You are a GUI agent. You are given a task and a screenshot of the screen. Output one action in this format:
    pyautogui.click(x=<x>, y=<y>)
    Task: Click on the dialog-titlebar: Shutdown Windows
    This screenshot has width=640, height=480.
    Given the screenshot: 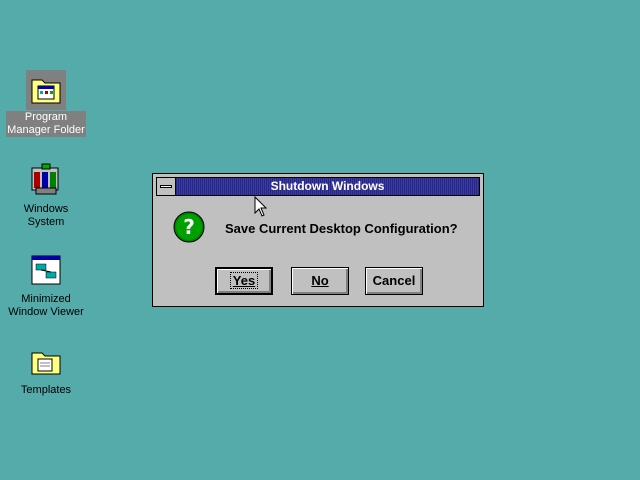 What is the action you would take?
    pyautogui.click(x=318, y=186)
    